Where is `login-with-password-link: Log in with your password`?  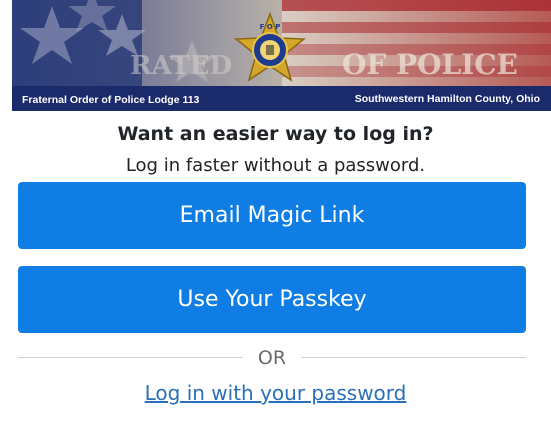 login-with-password-link: Log in with your password is located at coordinates (276, 393).